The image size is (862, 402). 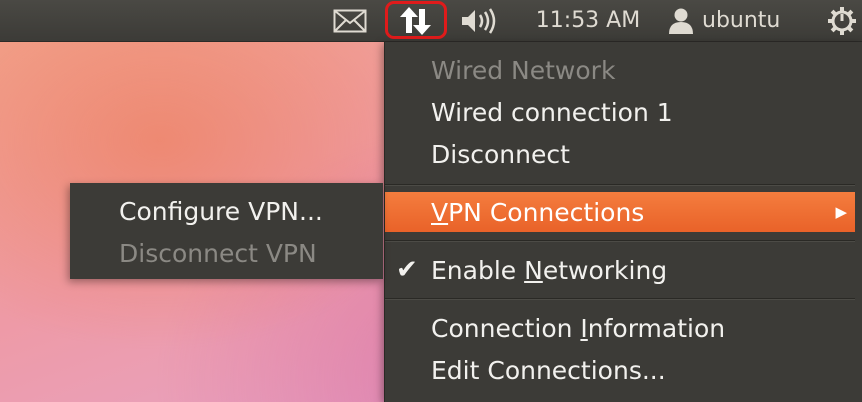 I want to click on speaker-icon, so click(x=479, y=20).